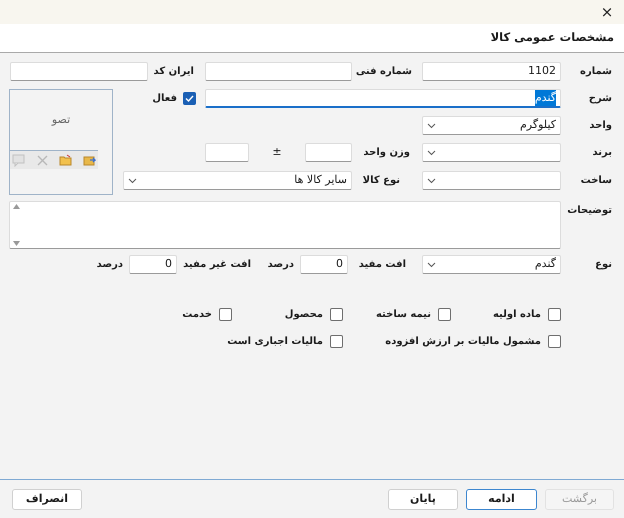 The height and width of the screenshot is (518, 624). Describe the element at coordinates (403, 315) in the screenshot. I see `checkbox-label: نیمه ساخته` at that location.